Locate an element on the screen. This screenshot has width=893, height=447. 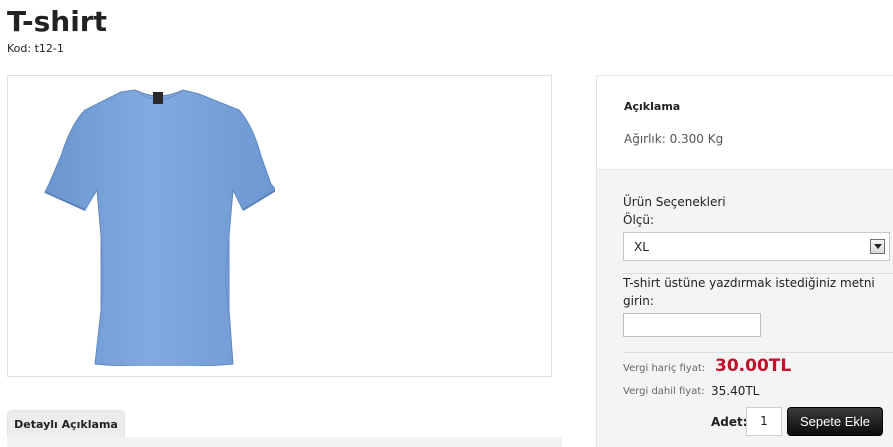
options-heading: Ürün Seçenekleri is located at coordinates (674, 202).